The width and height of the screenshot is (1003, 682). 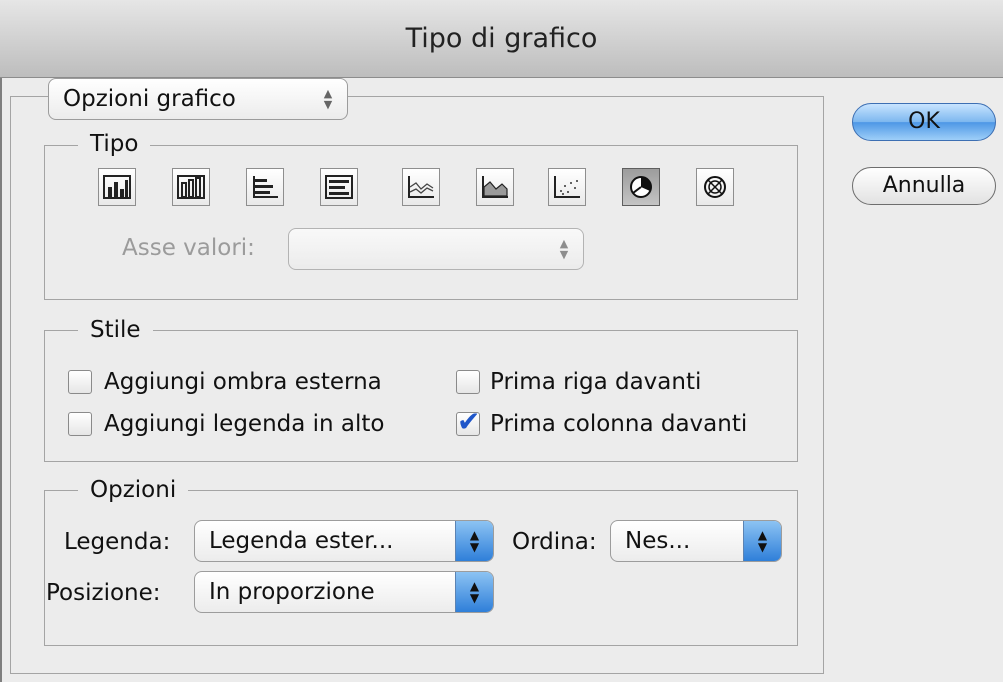 What do you see at coordinates (292, 592) in the screenshot?
I see `position-select-value: In proporzione` at bounding box center [292, 592].